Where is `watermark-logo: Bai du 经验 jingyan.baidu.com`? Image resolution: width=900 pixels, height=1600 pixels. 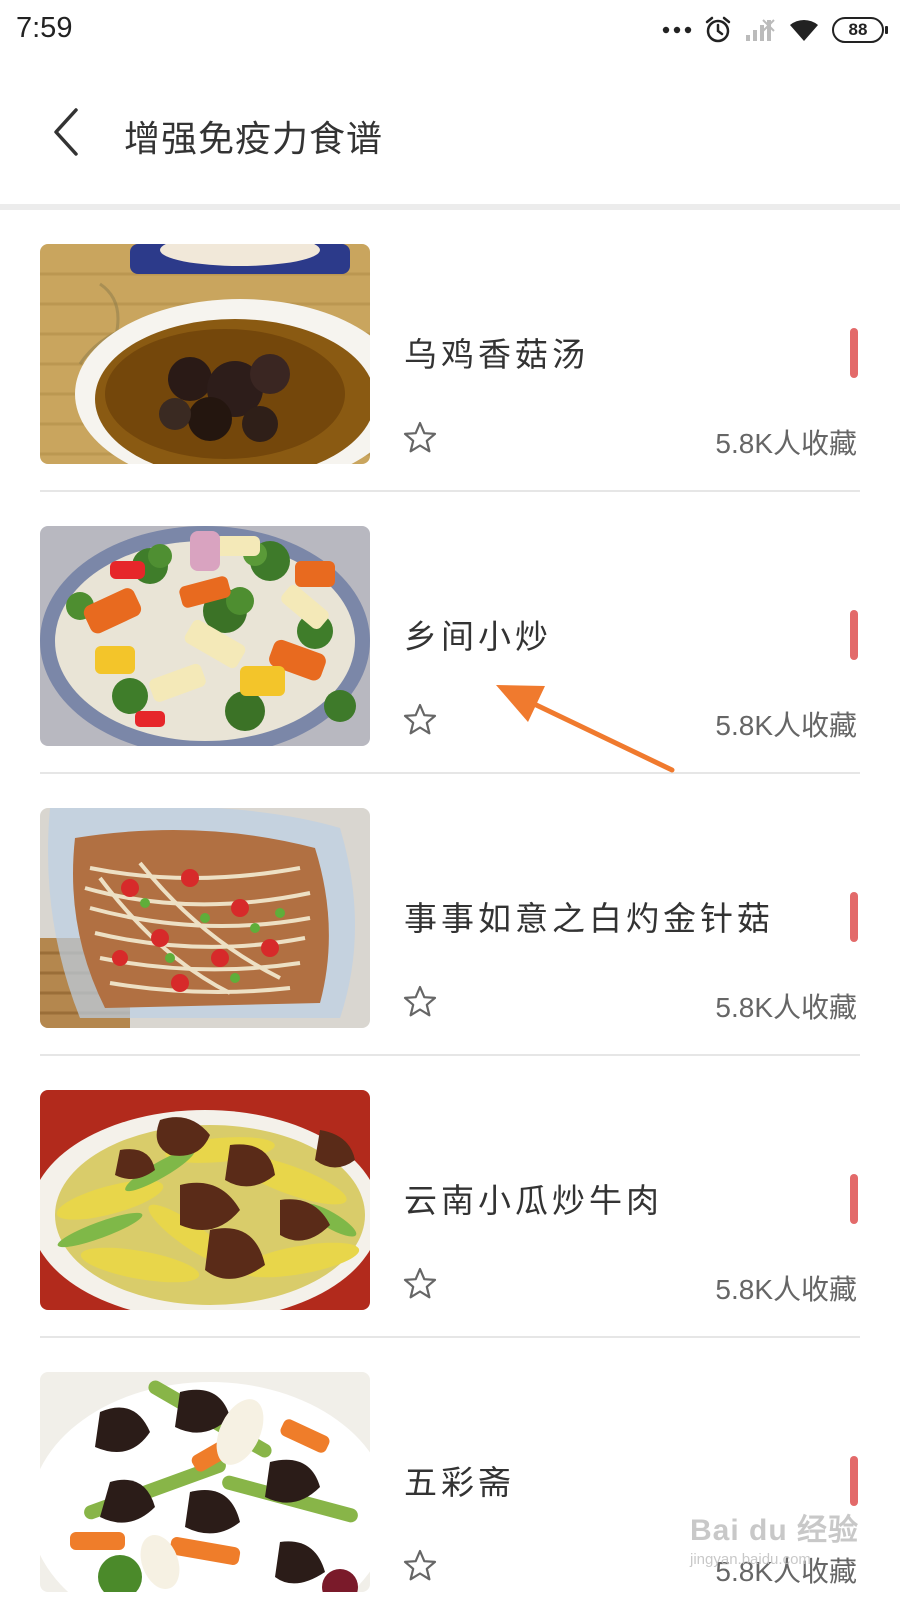
watermark-logo: Bai du 经验 jingyan.baidu.com is located at coordinates (775, 1545).